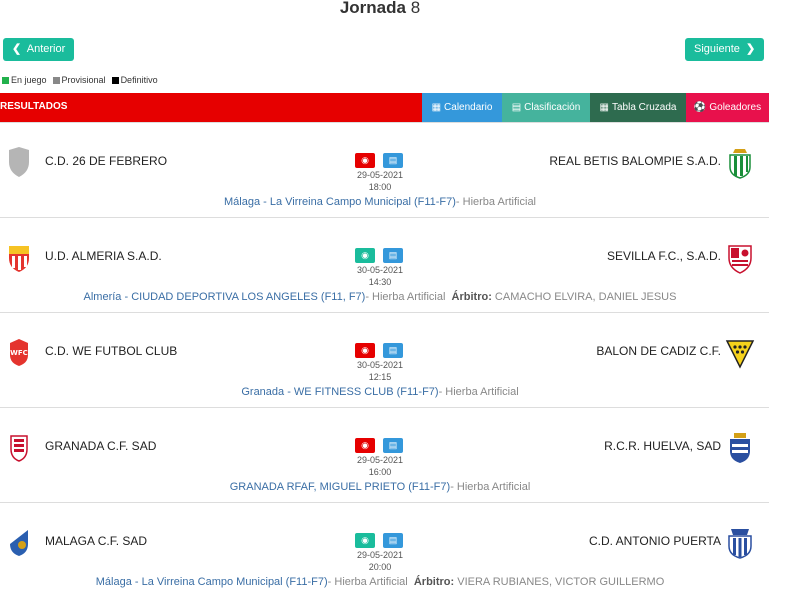 The image size is (800, 596). Describe the element at coordinates (139, 80) in the screenshot. I see `legend-label: Definitivo` at that location.